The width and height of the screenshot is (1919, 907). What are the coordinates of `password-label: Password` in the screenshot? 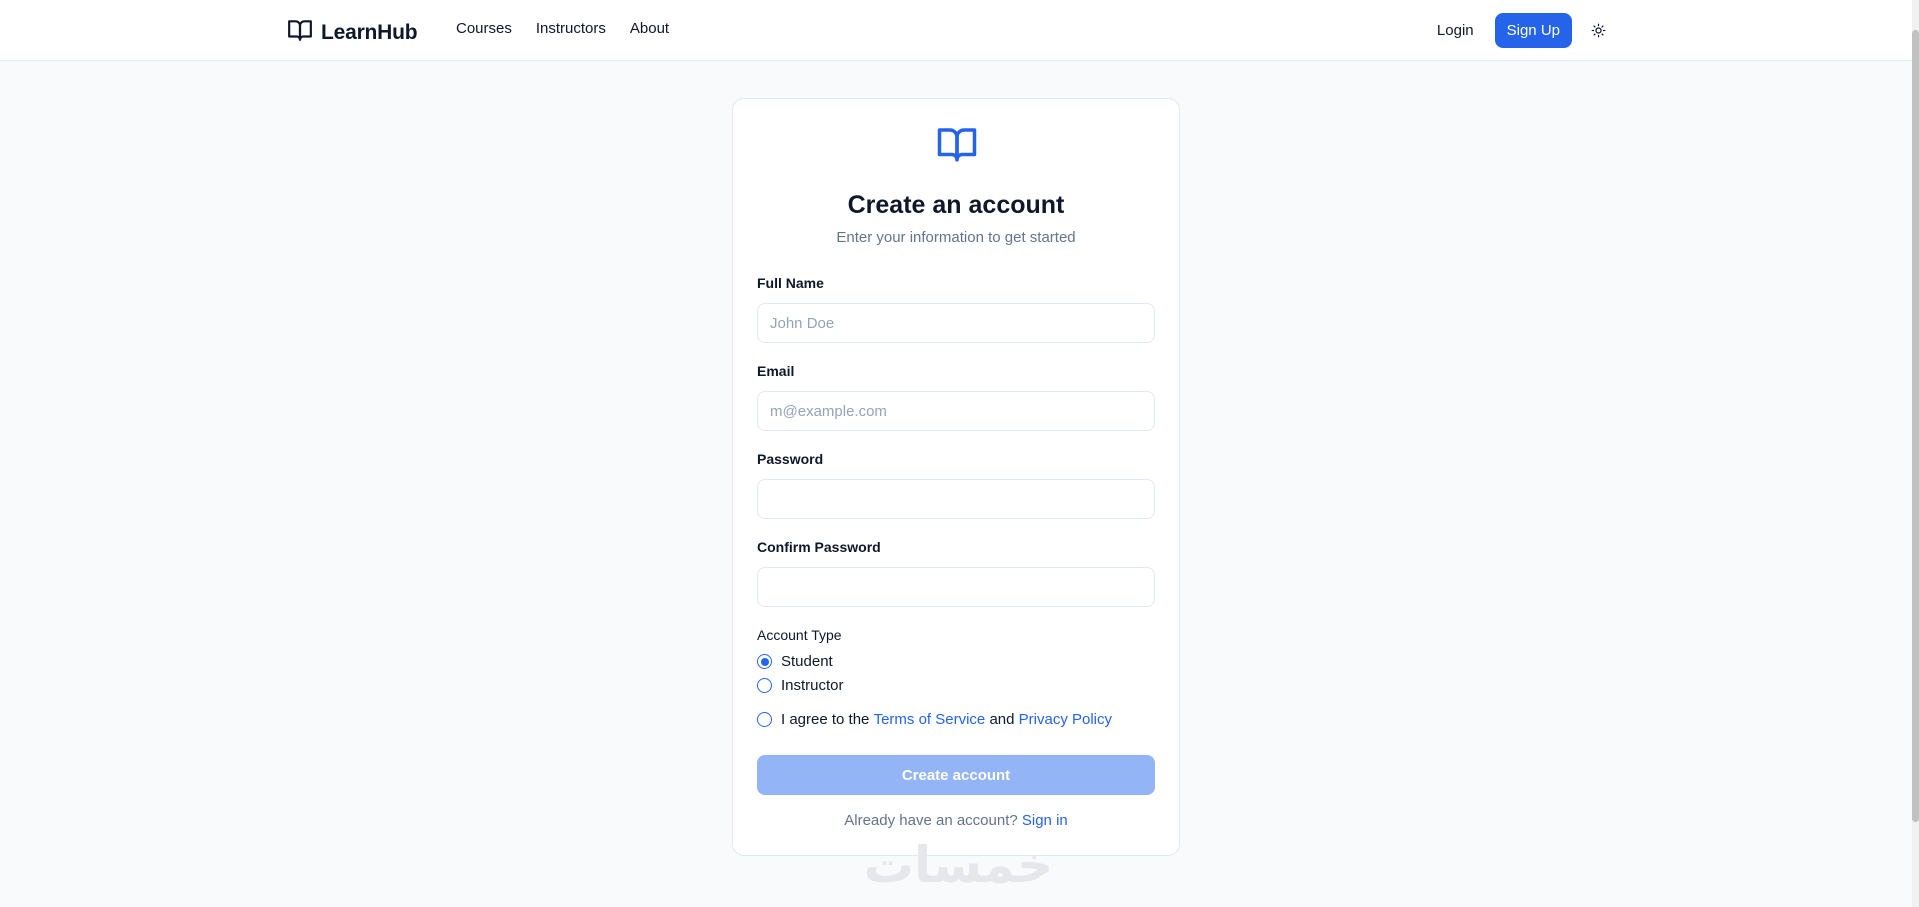 It's located at (790, 459).